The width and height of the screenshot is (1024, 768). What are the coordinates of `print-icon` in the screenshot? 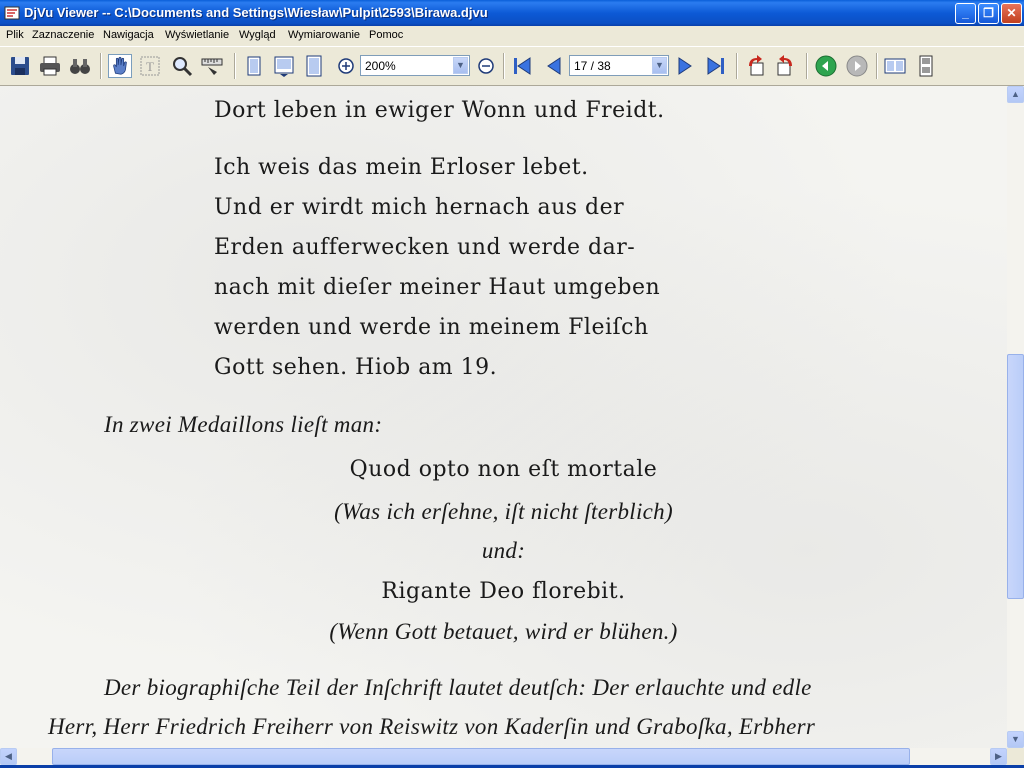 It's located at (50, 66).